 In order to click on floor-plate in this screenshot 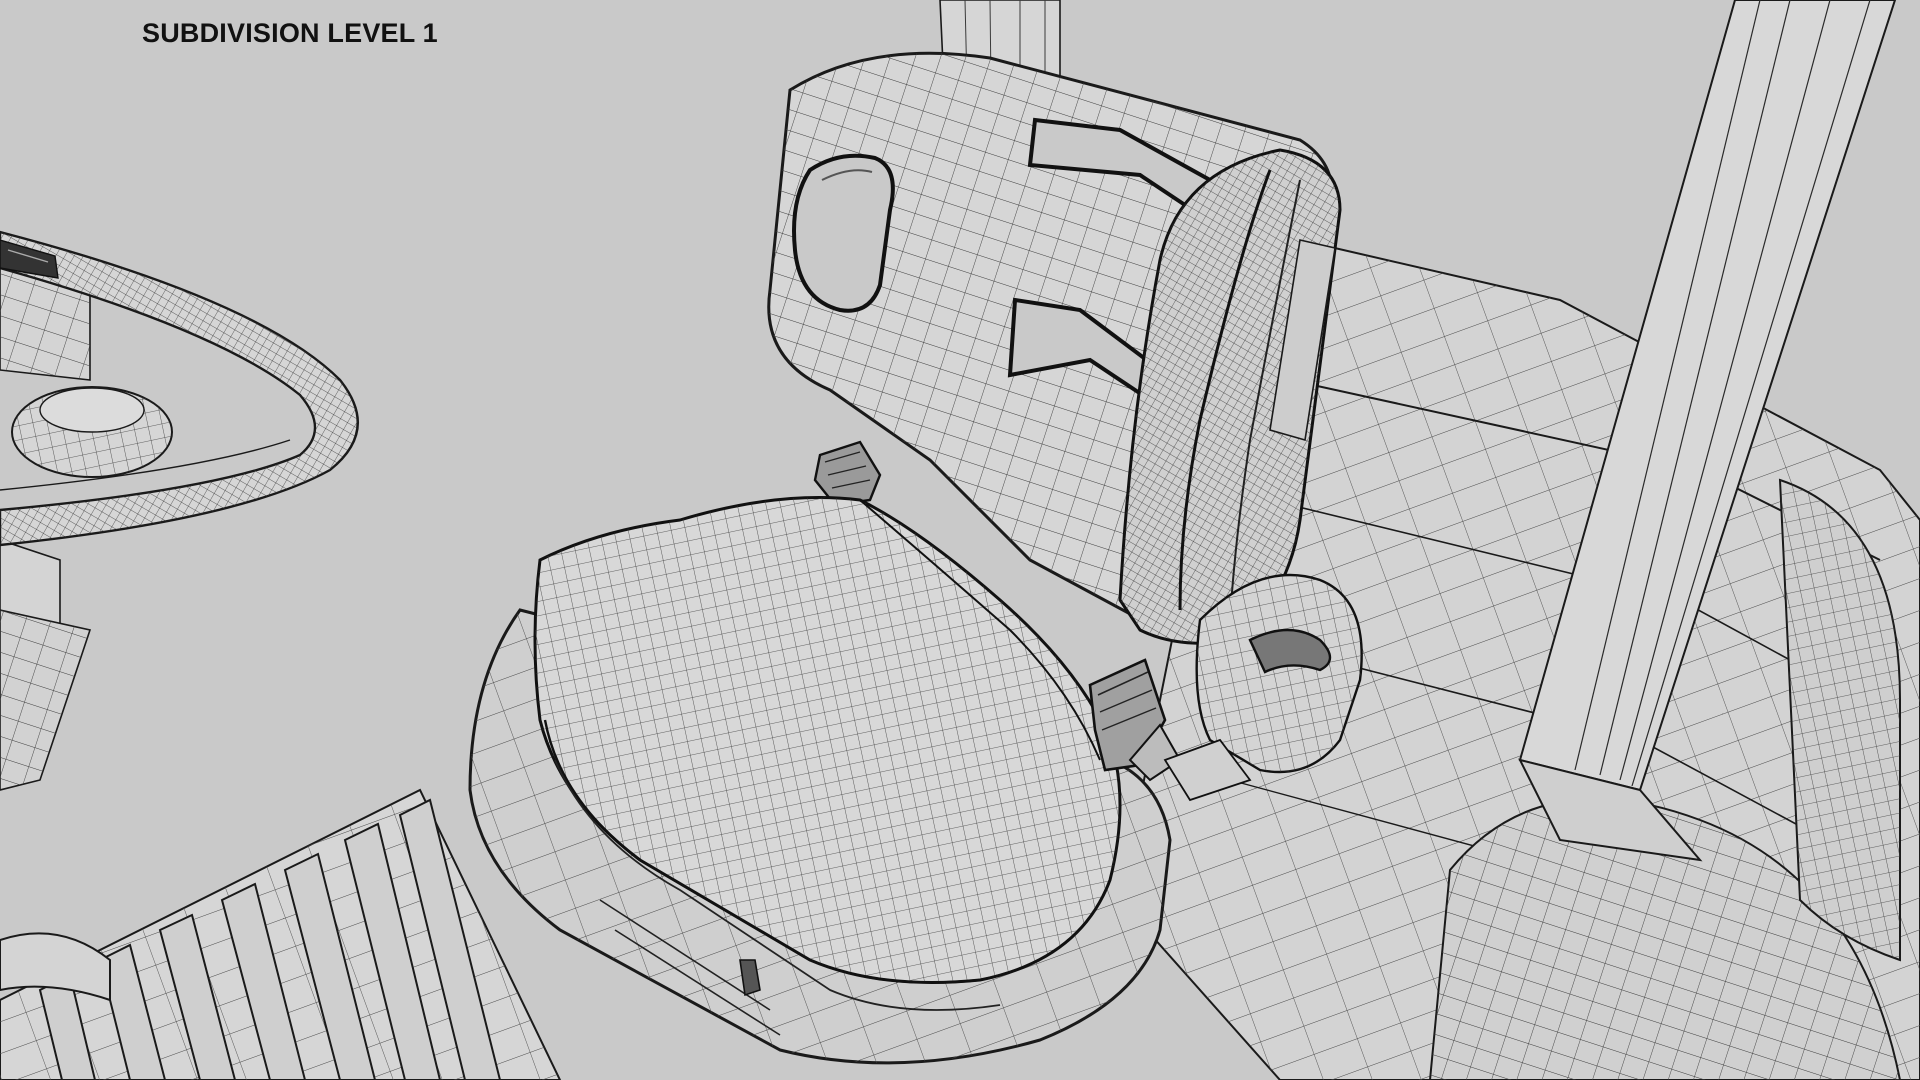, I will do `click(281, 934)`.